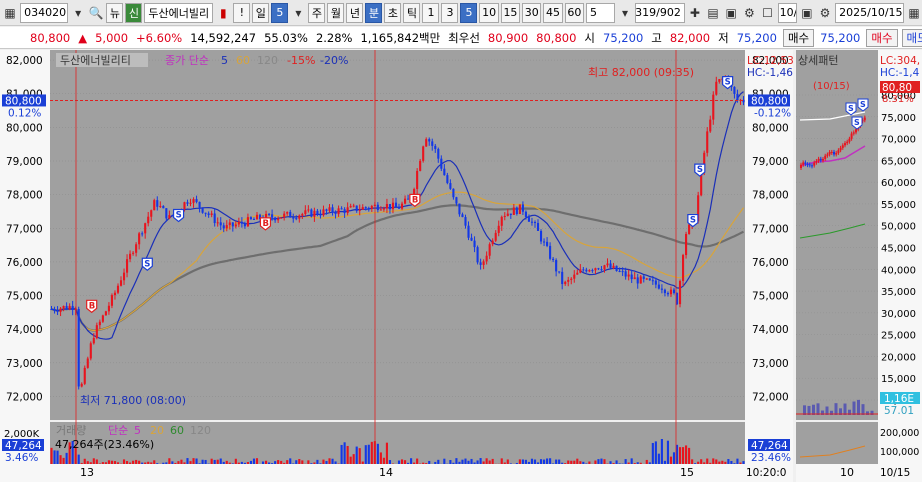 The image size is (922, 482). What do you see at coordinates (280, 12) in the screenshot?
I see `period-value-button: 5` at bounding box center [280, 12].